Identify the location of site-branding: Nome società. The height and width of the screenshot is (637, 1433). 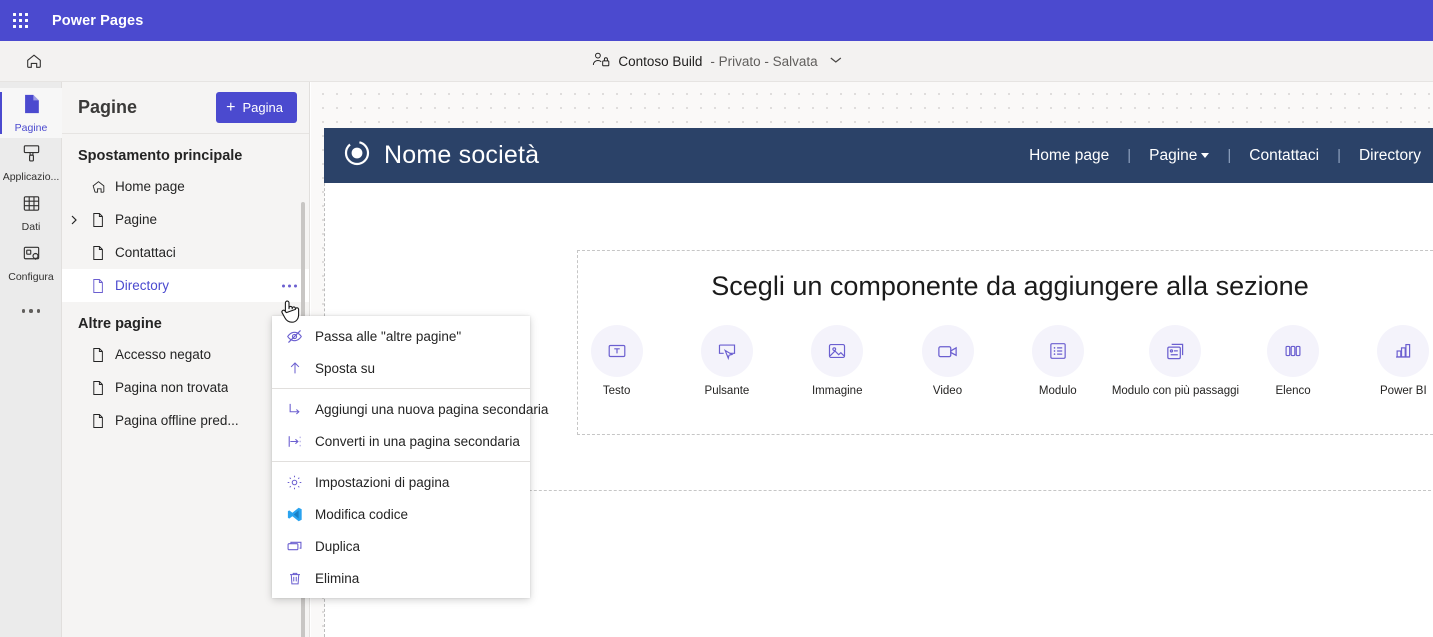
(441, 155).